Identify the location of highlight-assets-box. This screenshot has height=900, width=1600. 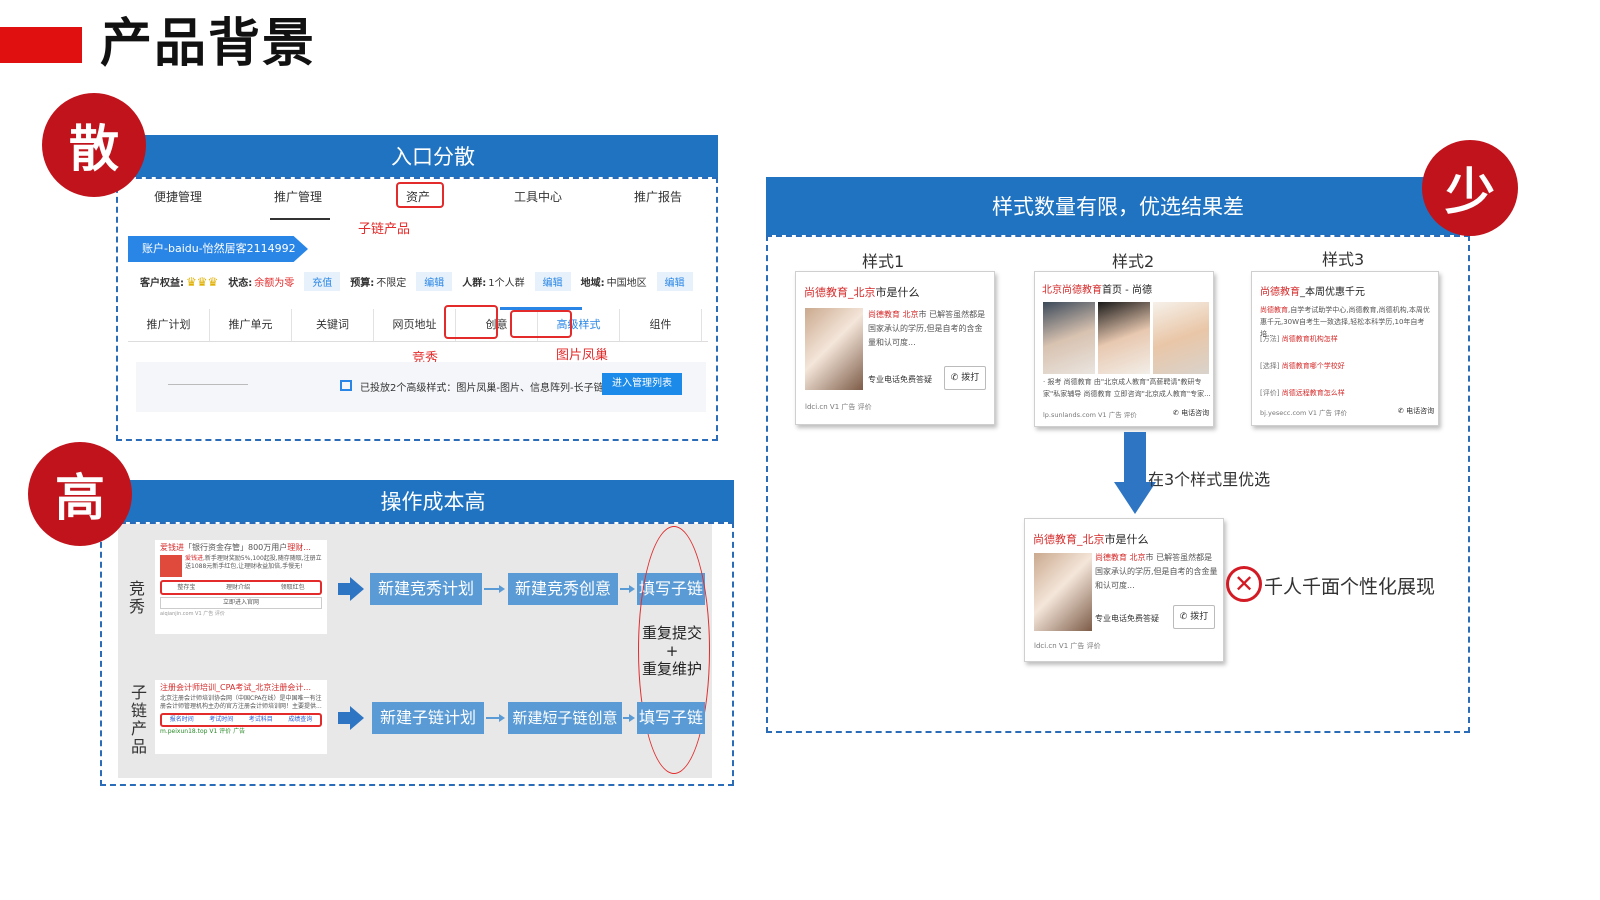
(420, 195).